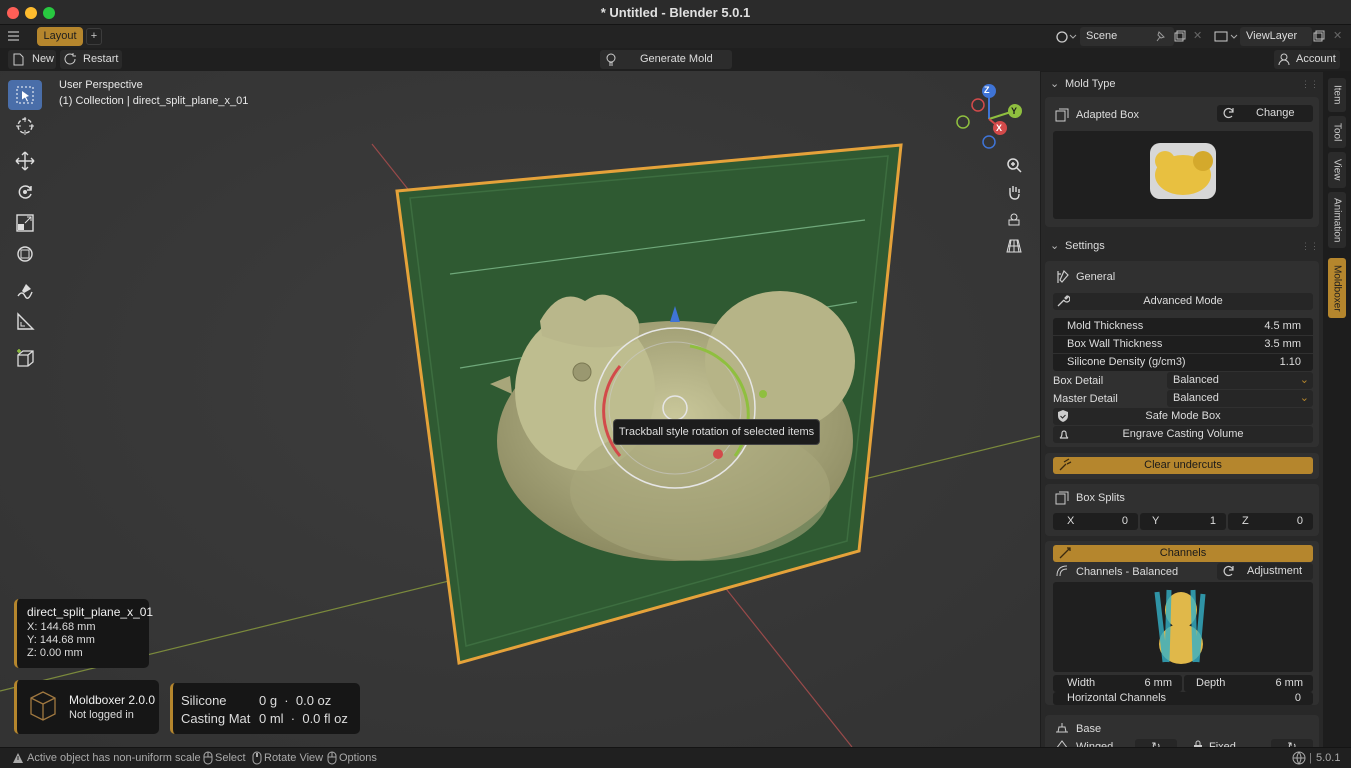 The width and height of the screenshot is (1351, 768). I want to click on zoom-icon, so click(1014, 165).